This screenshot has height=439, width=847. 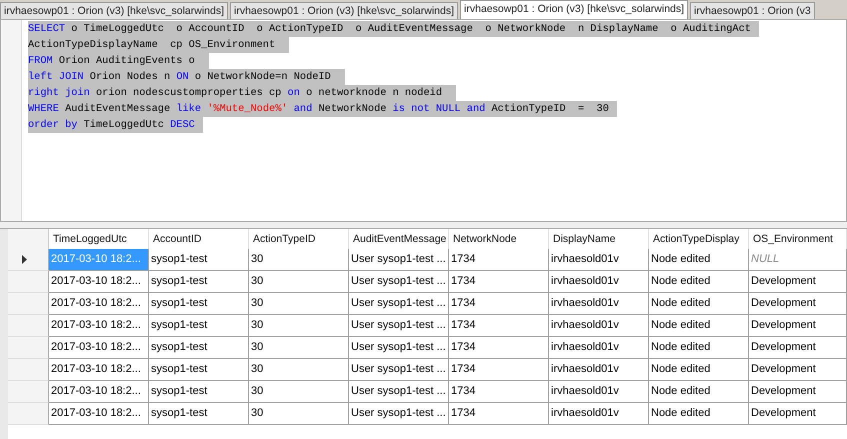 What do you see at coordinates (24, 259) in the screenshot?
I see `current-row-icon` at bounding box center [24, 259].